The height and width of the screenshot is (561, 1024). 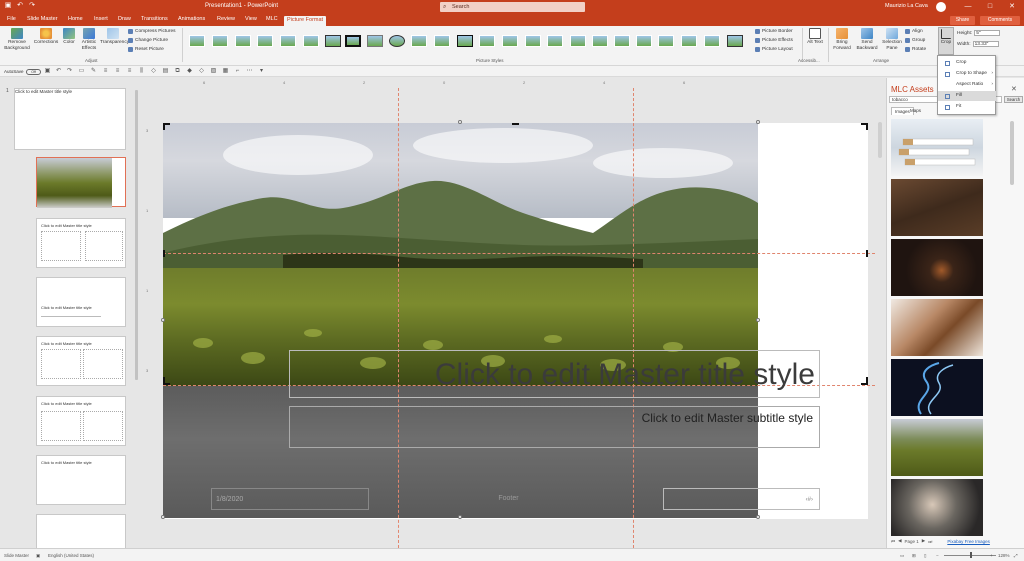 I want to click on change-picture-button: Change Picture, so click(x=148, y=40).